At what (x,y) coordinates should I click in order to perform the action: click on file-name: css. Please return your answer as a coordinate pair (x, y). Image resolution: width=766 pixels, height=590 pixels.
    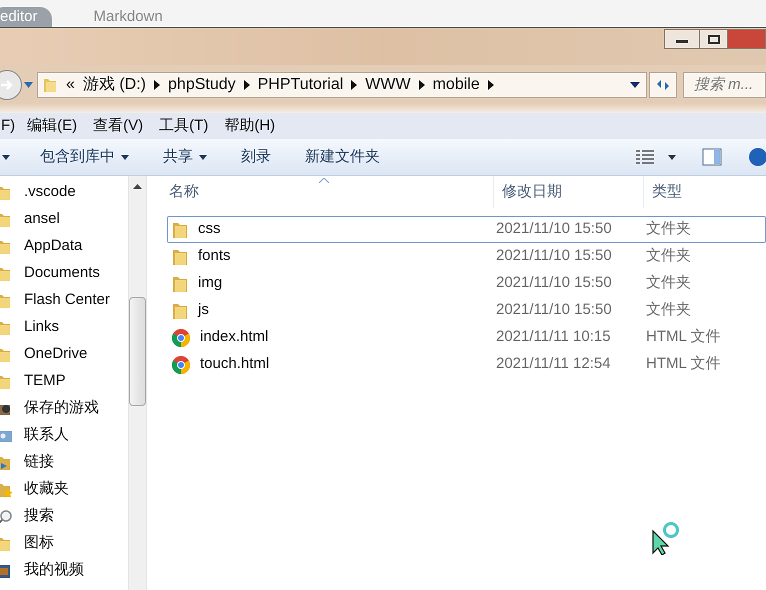
    Looking at the image, I should click on (209, 229).